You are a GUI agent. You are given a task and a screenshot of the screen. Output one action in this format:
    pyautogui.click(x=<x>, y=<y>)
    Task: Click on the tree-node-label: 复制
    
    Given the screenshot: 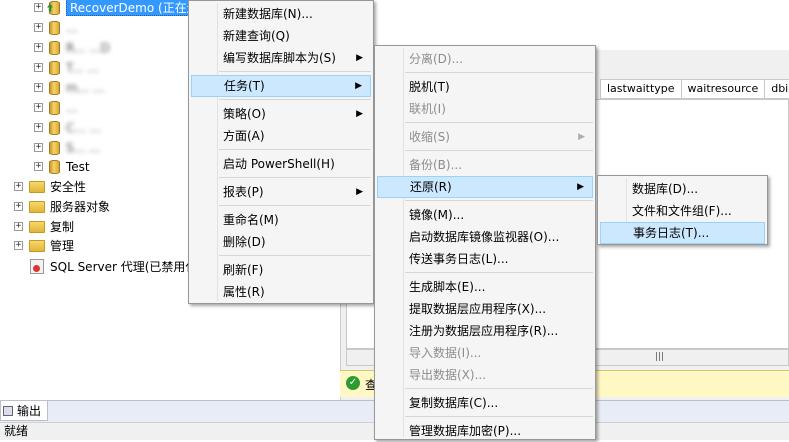 What is the action you would take?
    pyautogui.click(x=62, y=226)
    